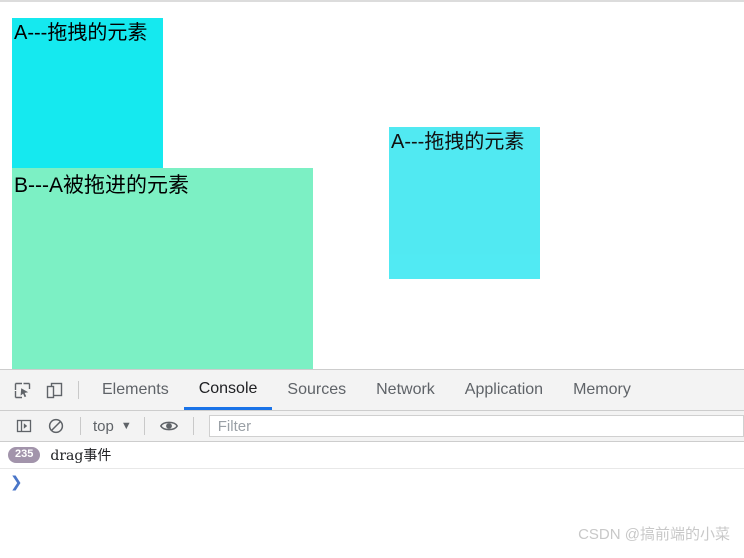 This screenshot has width=744, height=558. What do you see at coordinates (78, 390) in the screenshot?
I see `toolbar-divider` at bounding box center [78, 390].